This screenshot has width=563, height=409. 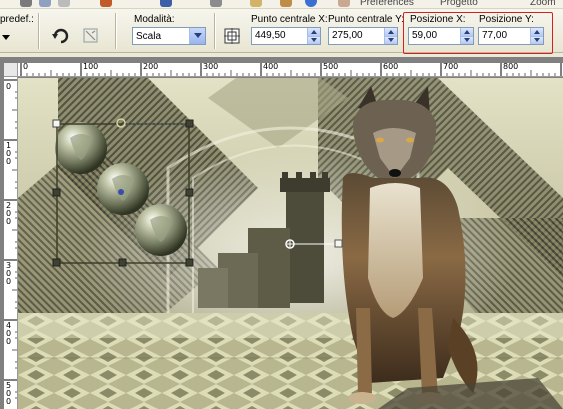 I want to click on center-x-field: 449,50, so click(x=286, y=36).